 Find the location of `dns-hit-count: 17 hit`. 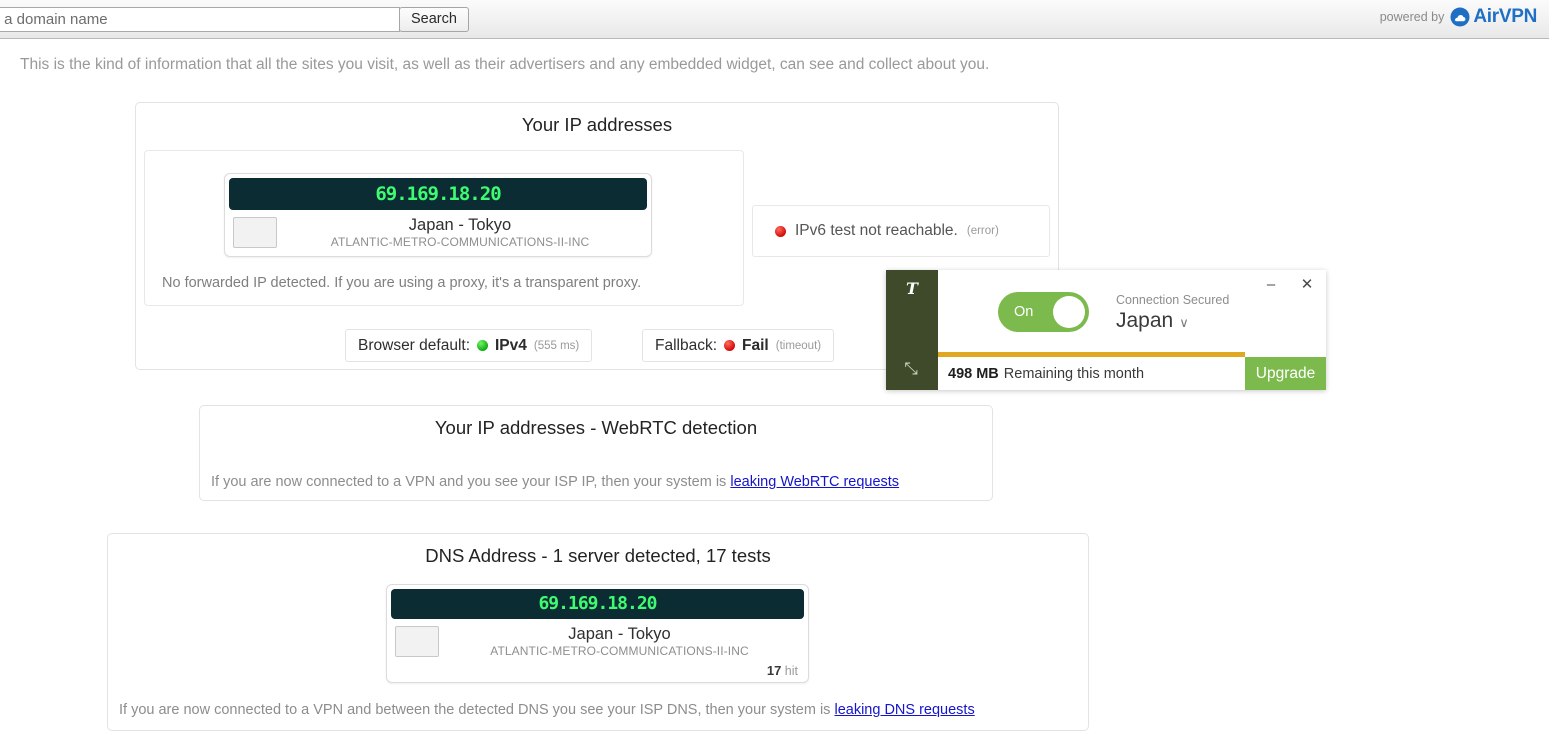

dns-hit-count: 17 hit is located at coordinates (597, 669).